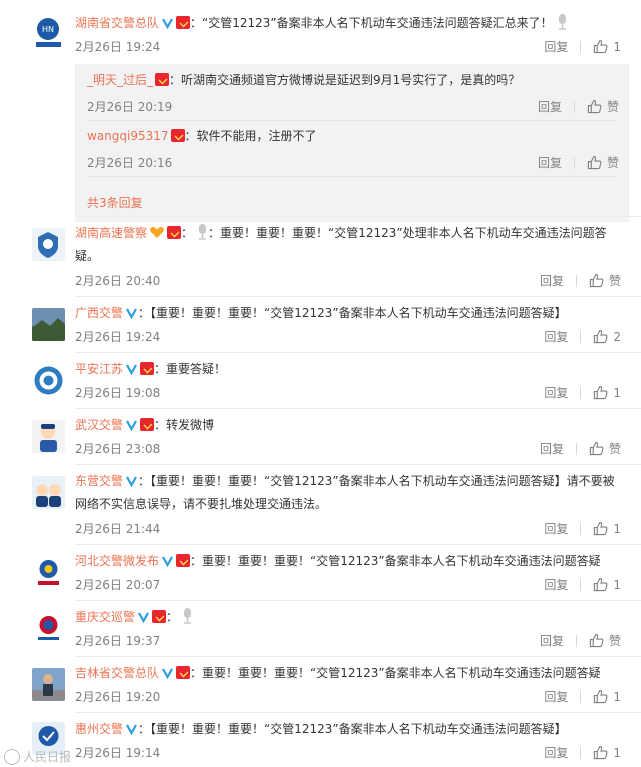 This screenshot has width=641, height=767. Describe the element at coordinates (99, 425) in the screenshot. I see `username: 武汉交警` at that location.